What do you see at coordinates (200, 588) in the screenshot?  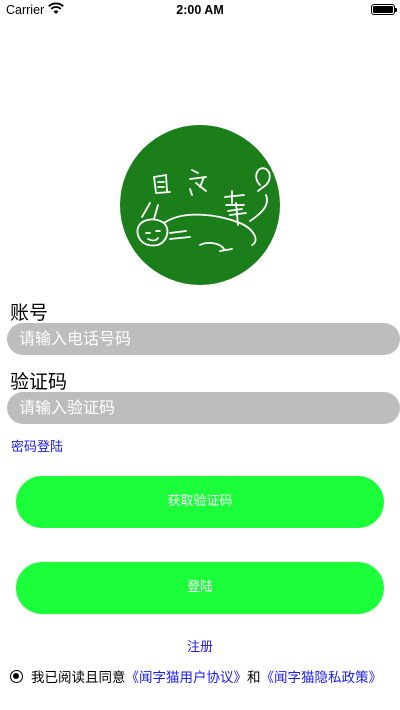 I see `login-button: 登陆` at bounding box center [200, 588].